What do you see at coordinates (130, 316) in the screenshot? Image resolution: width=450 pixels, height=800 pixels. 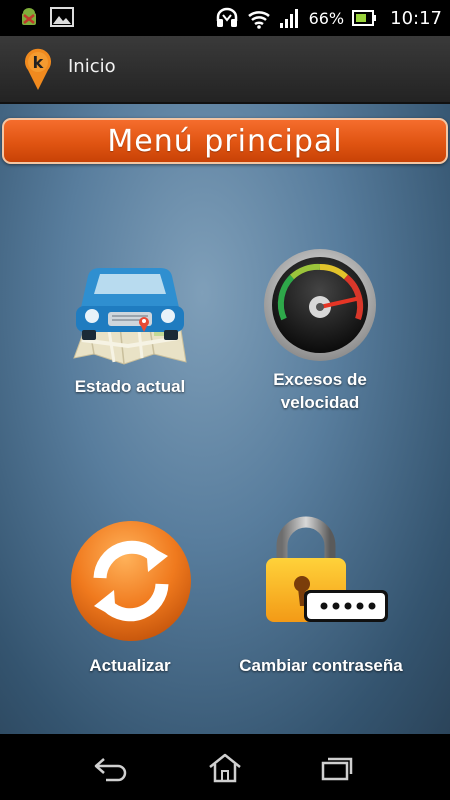 I see `car-map-icon` at bounding box center [130, 316].